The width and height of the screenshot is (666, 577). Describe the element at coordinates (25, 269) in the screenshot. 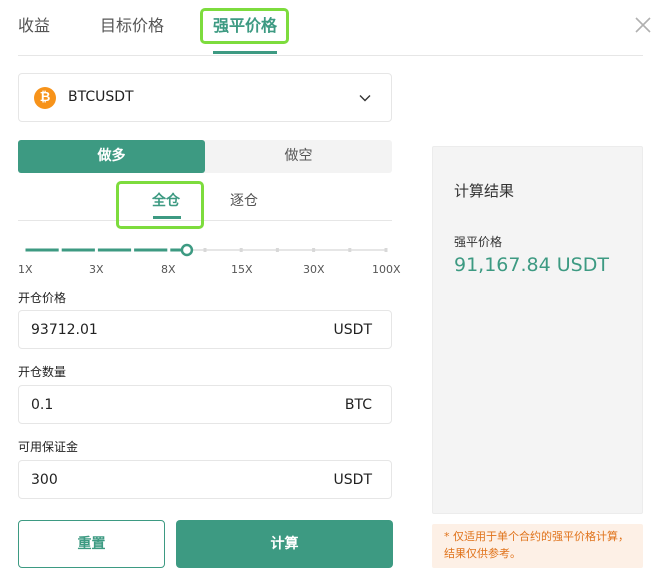

I see `leverage-label-1x: 1X` at that location.